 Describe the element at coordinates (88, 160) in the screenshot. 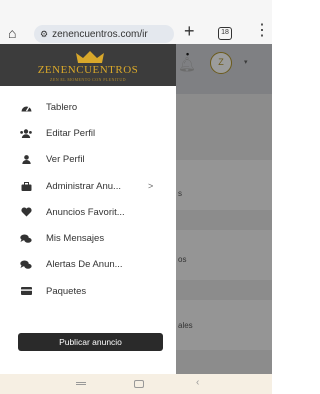

I see `menu-item-ver-perfil: Ver Perfil` at that location.